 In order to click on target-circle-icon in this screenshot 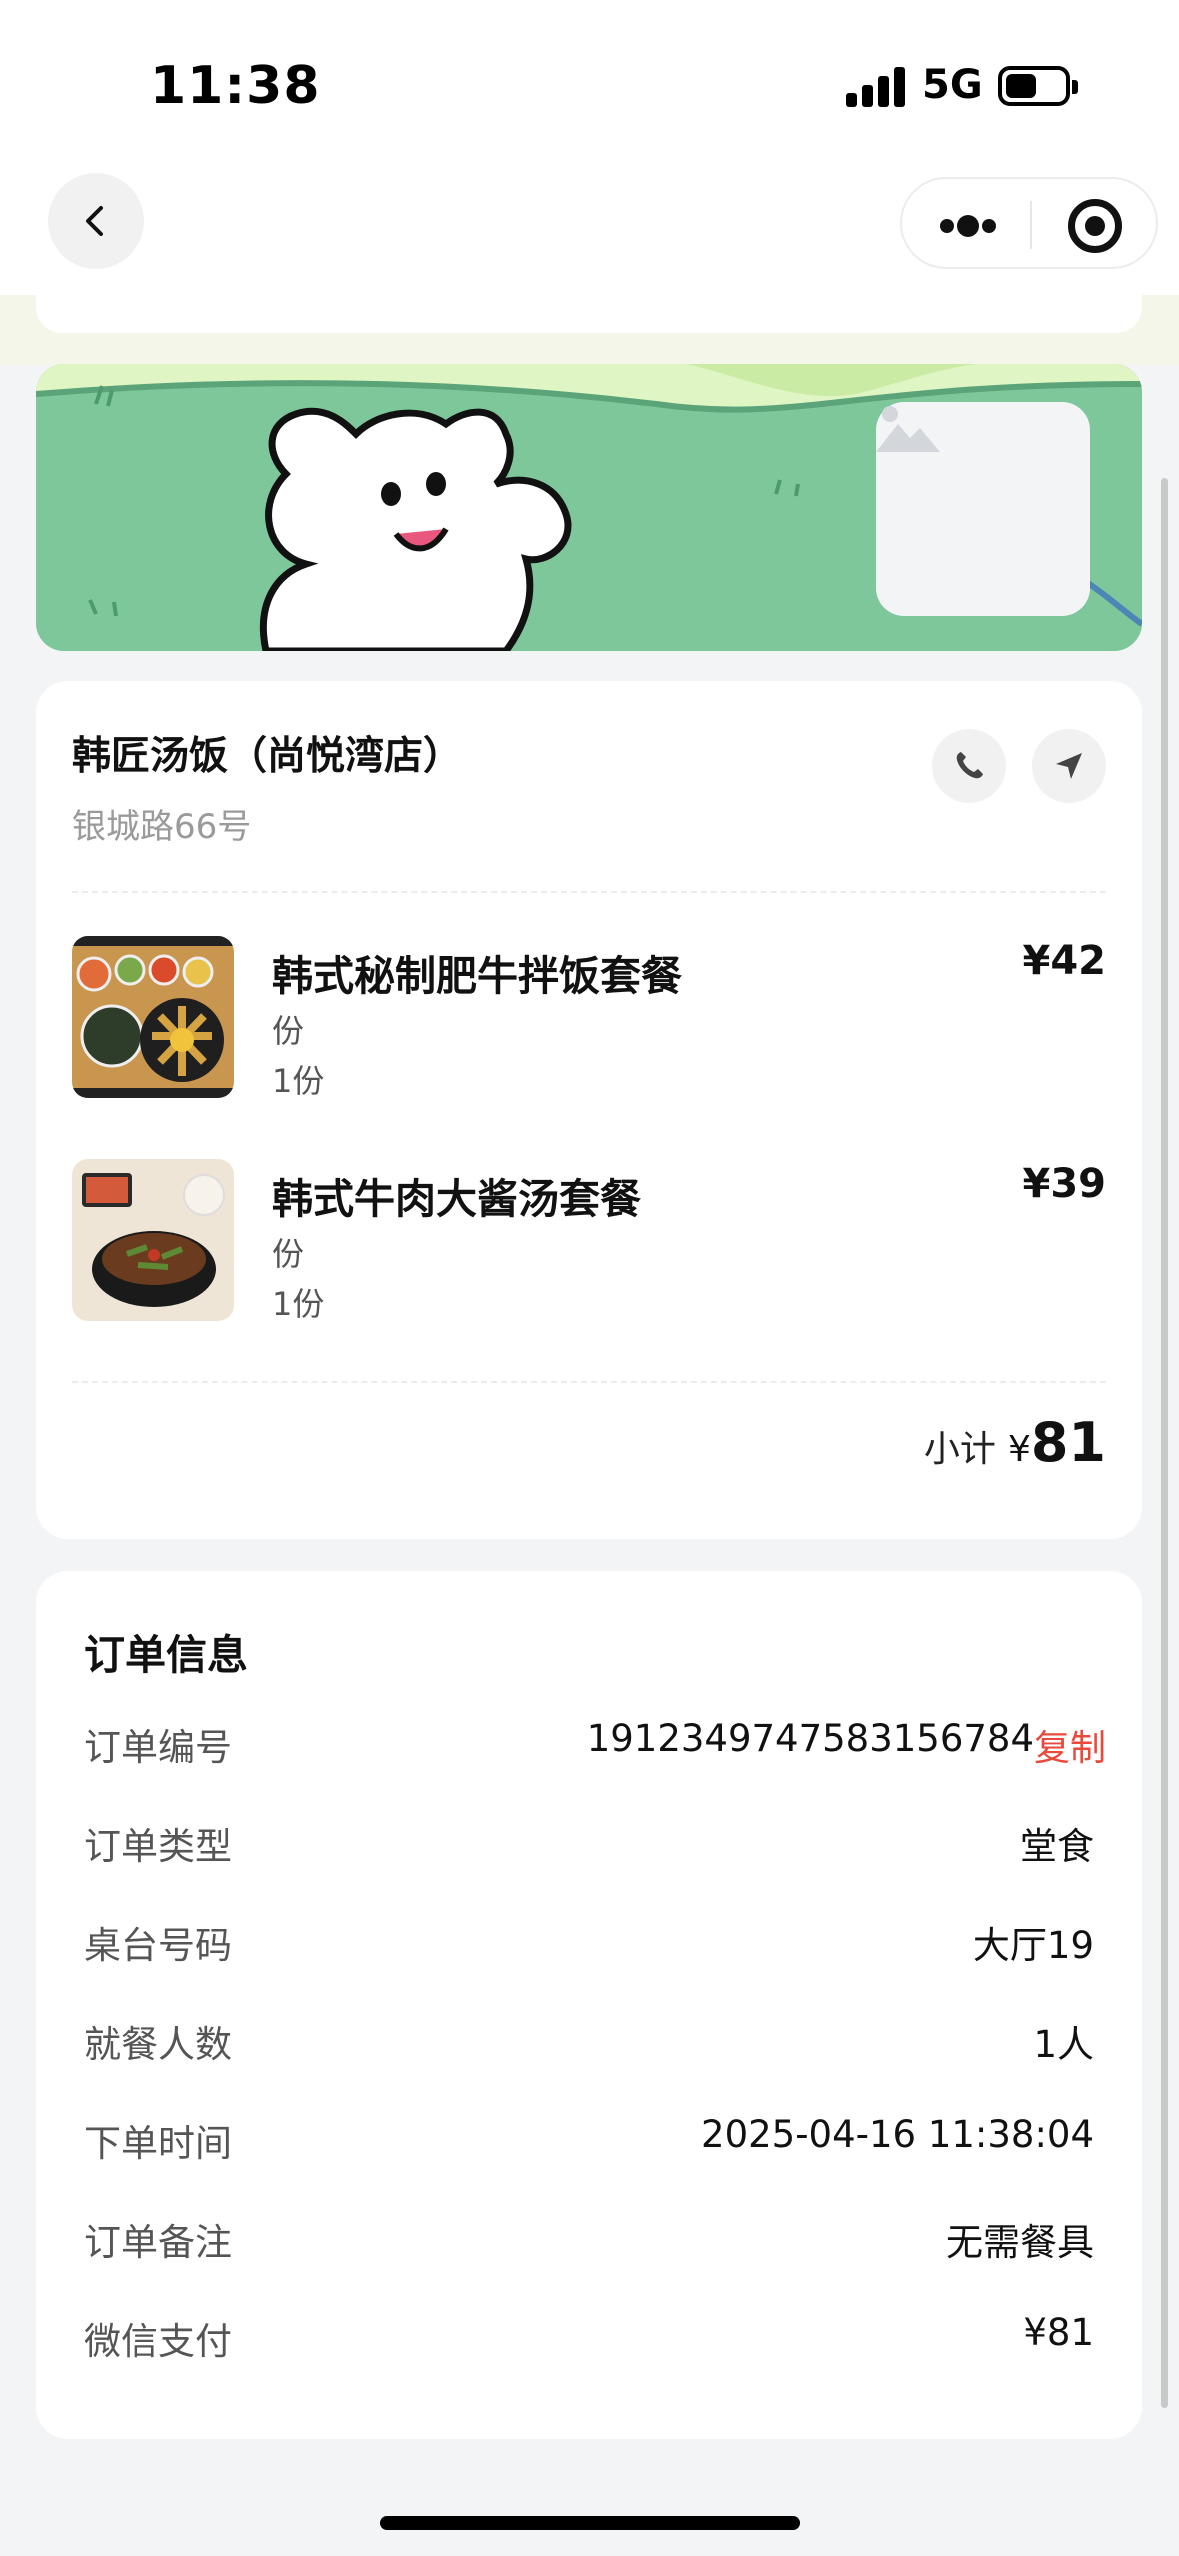, I will do `click(1095, 226)`.